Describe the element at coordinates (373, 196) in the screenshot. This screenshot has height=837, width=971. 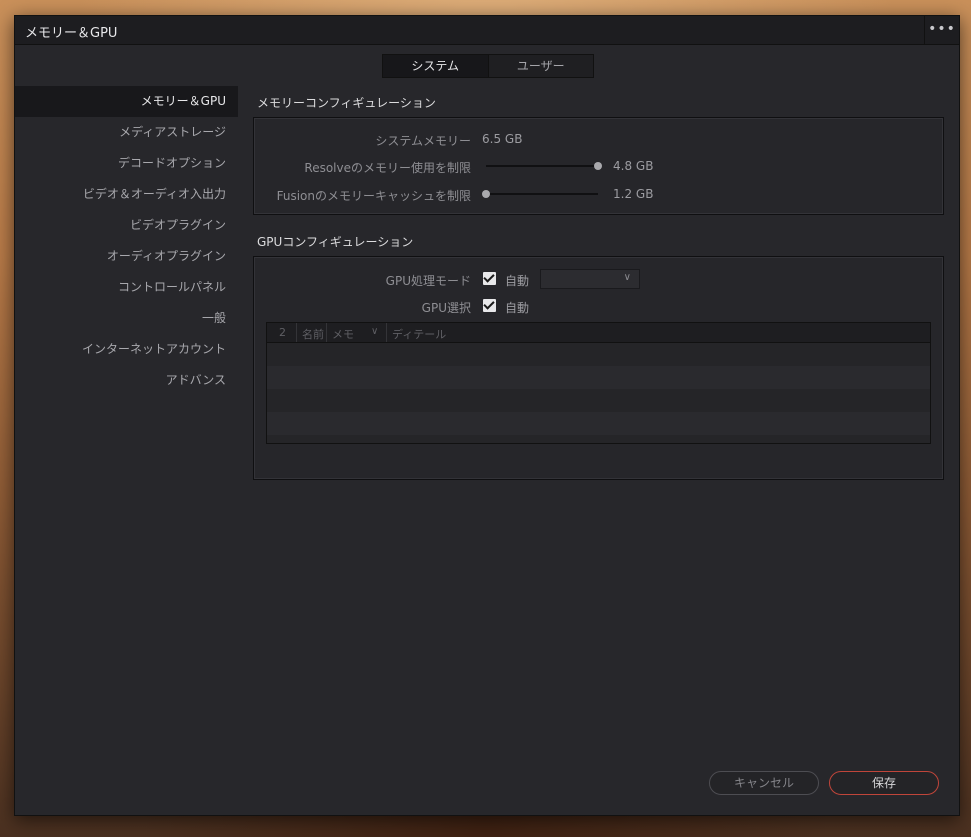
I see `fusion-cache-label: Fusionのメモリーキャッシュを制限` at that location.